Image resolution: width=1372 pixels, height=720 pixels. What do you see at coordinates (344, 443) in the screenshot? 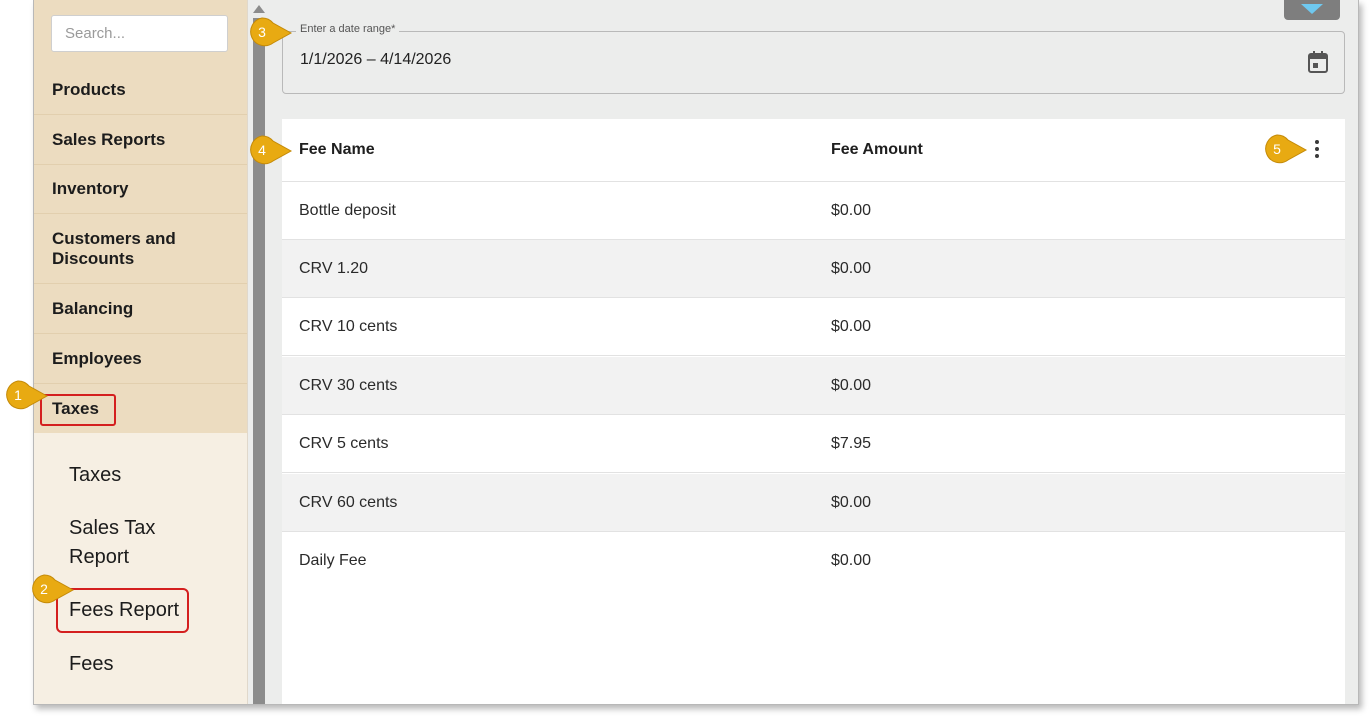
I see `fee-name-cell: CRV 5 cents` at bounding box center [344, 443].